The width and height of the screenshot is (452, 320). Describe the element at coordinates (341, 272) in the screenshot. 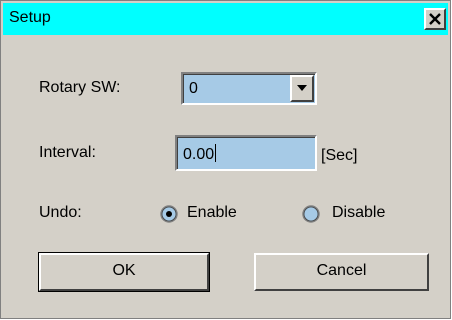

I see `cancel-button: Cancel` at that location.